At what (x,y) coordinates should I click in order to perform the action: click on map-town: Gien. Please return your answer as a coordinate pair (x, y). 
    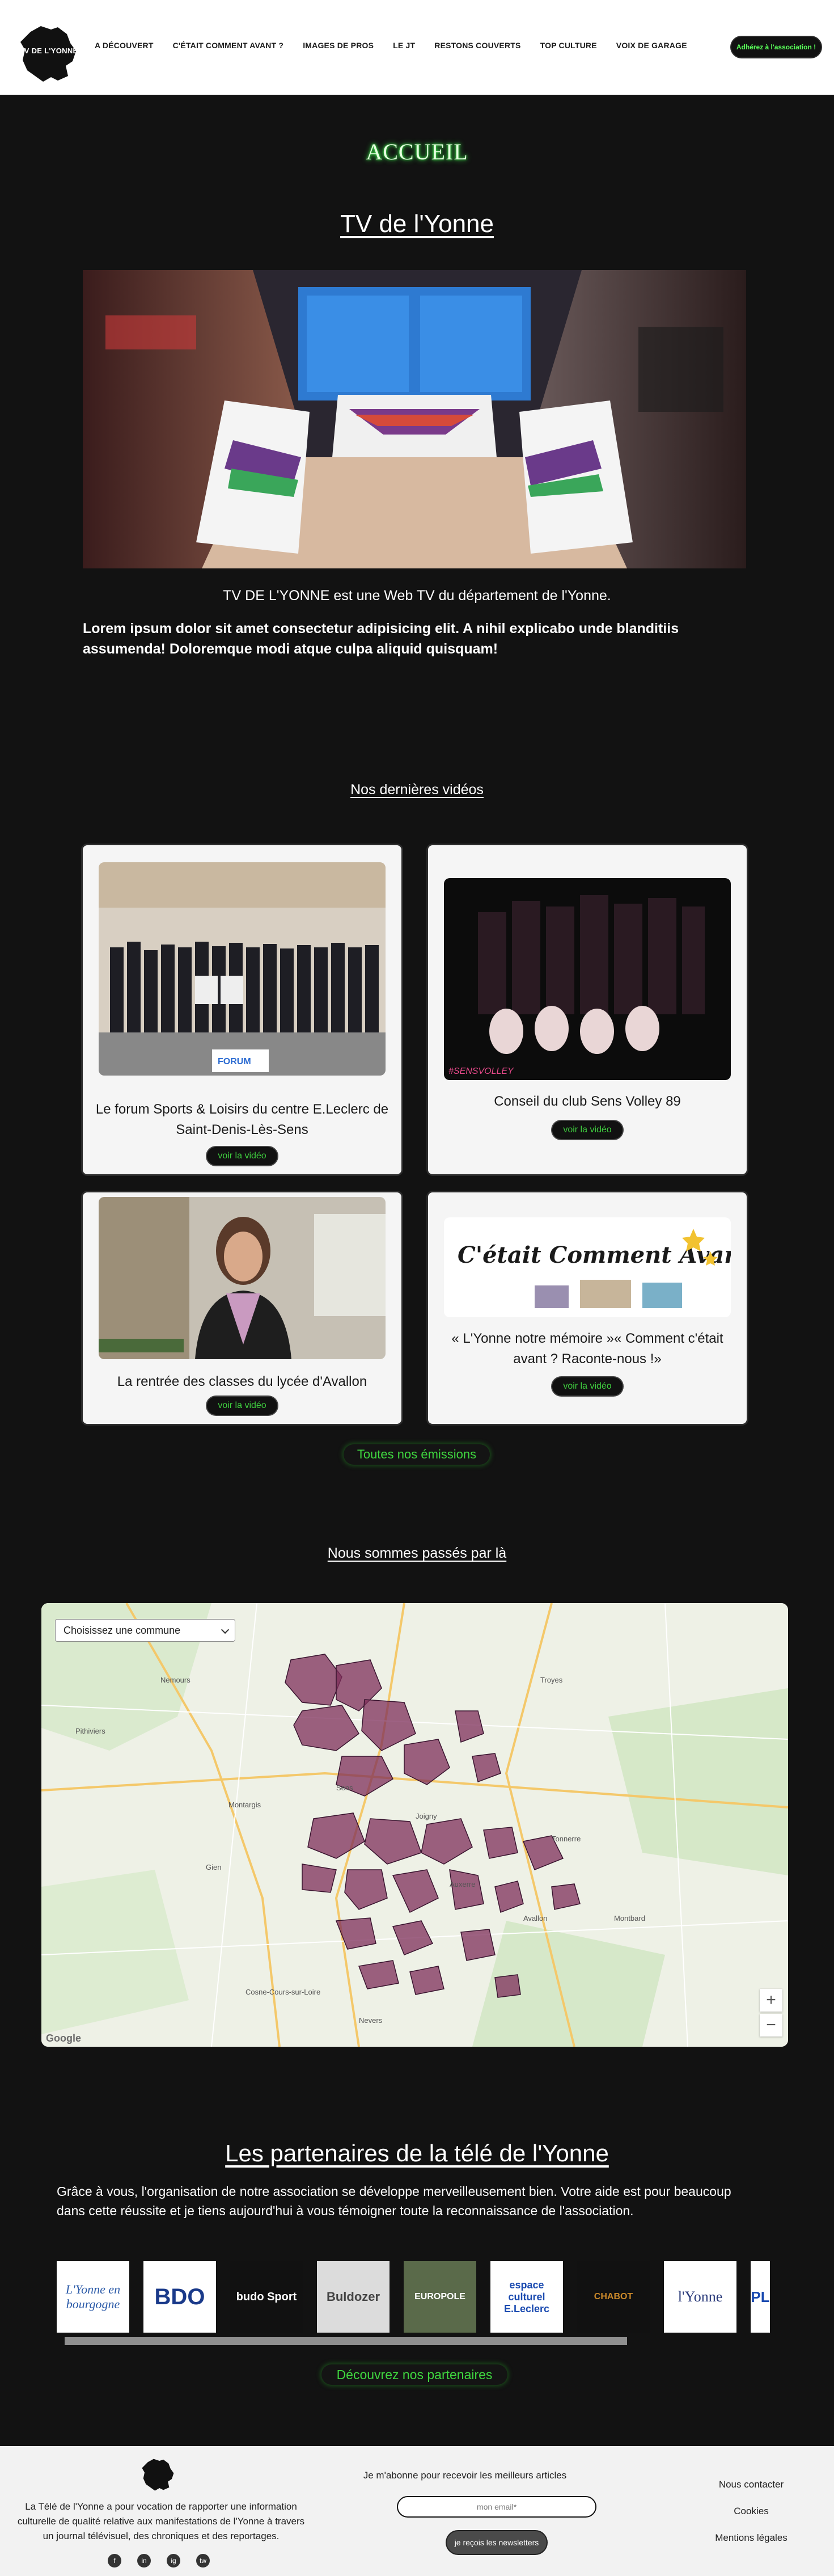
    Looking at the image, I should click on (214, 1867).